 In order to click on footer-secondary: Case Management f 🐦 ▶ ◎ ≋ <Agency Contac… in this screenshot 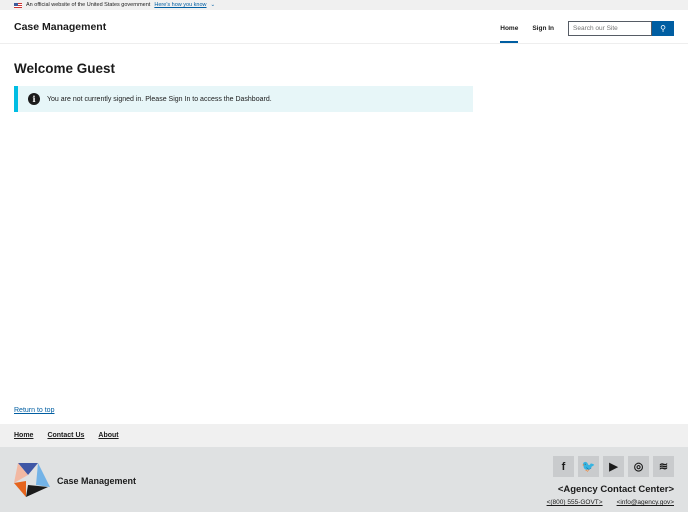, I will do `click(344, 479)`.